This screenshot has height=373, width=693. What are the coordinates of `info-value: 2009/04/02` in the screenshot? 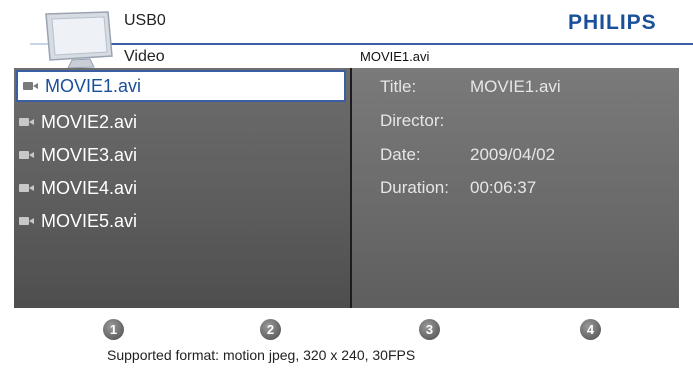 It's located at (513, 154).